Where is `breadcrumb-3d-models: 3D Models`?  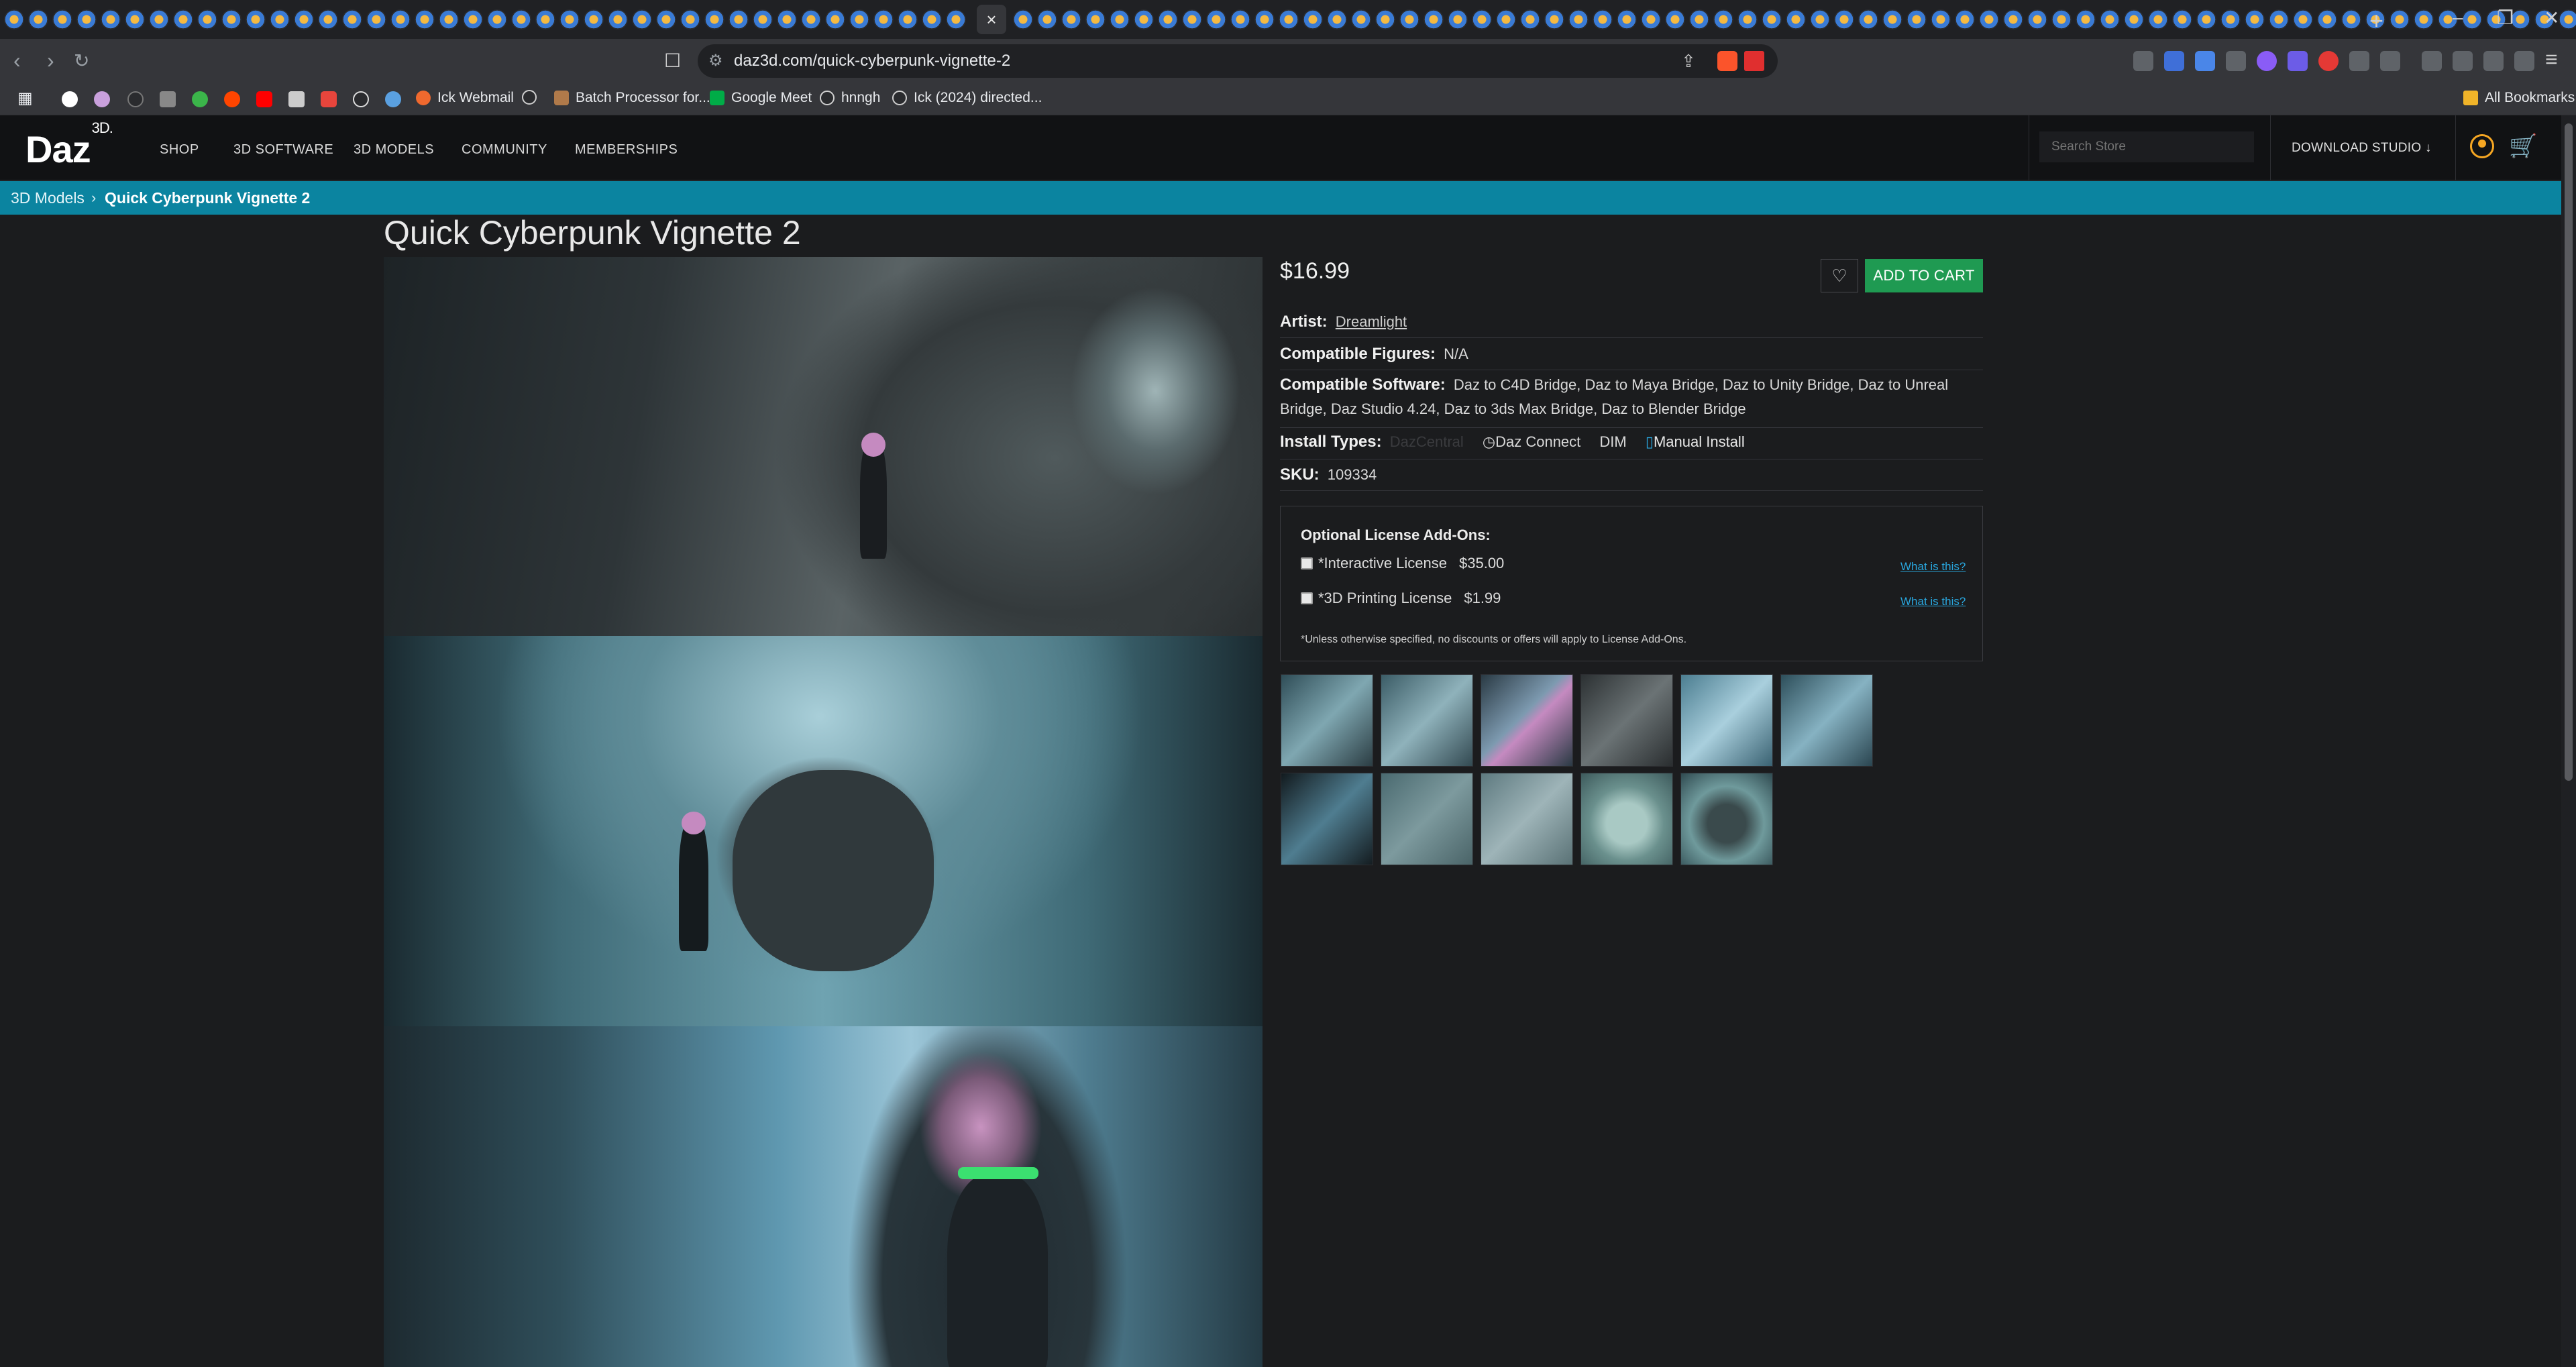 breadcrumb-3d-models: 3D Models is located at coordinates (48, 198).